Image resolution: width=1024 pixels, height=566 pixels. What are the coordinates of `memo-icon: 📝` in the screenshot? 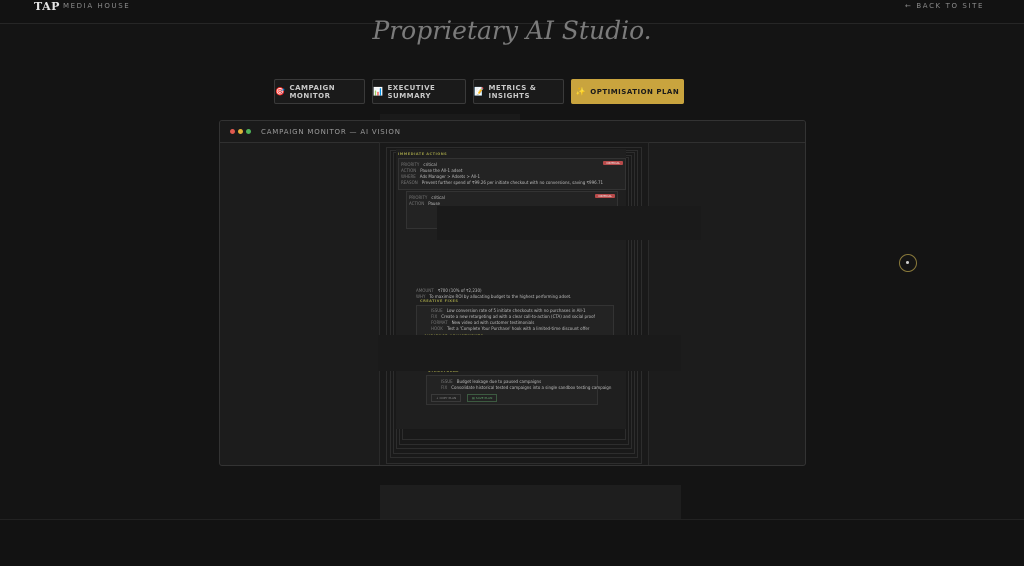 It's located at (479, 91).